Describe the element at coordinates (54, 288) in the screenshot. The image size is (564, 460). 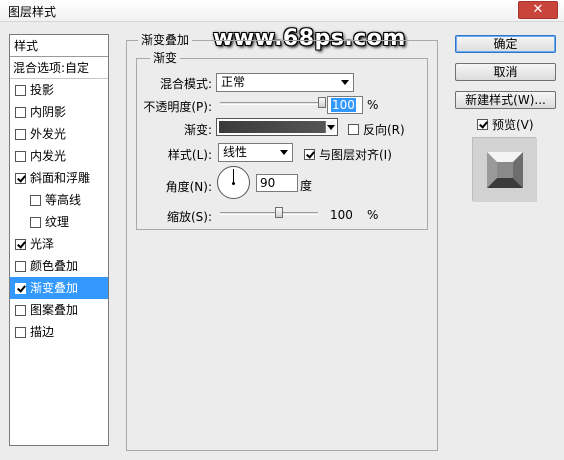
I see `style-item-label: 渐变叠加` at that location.